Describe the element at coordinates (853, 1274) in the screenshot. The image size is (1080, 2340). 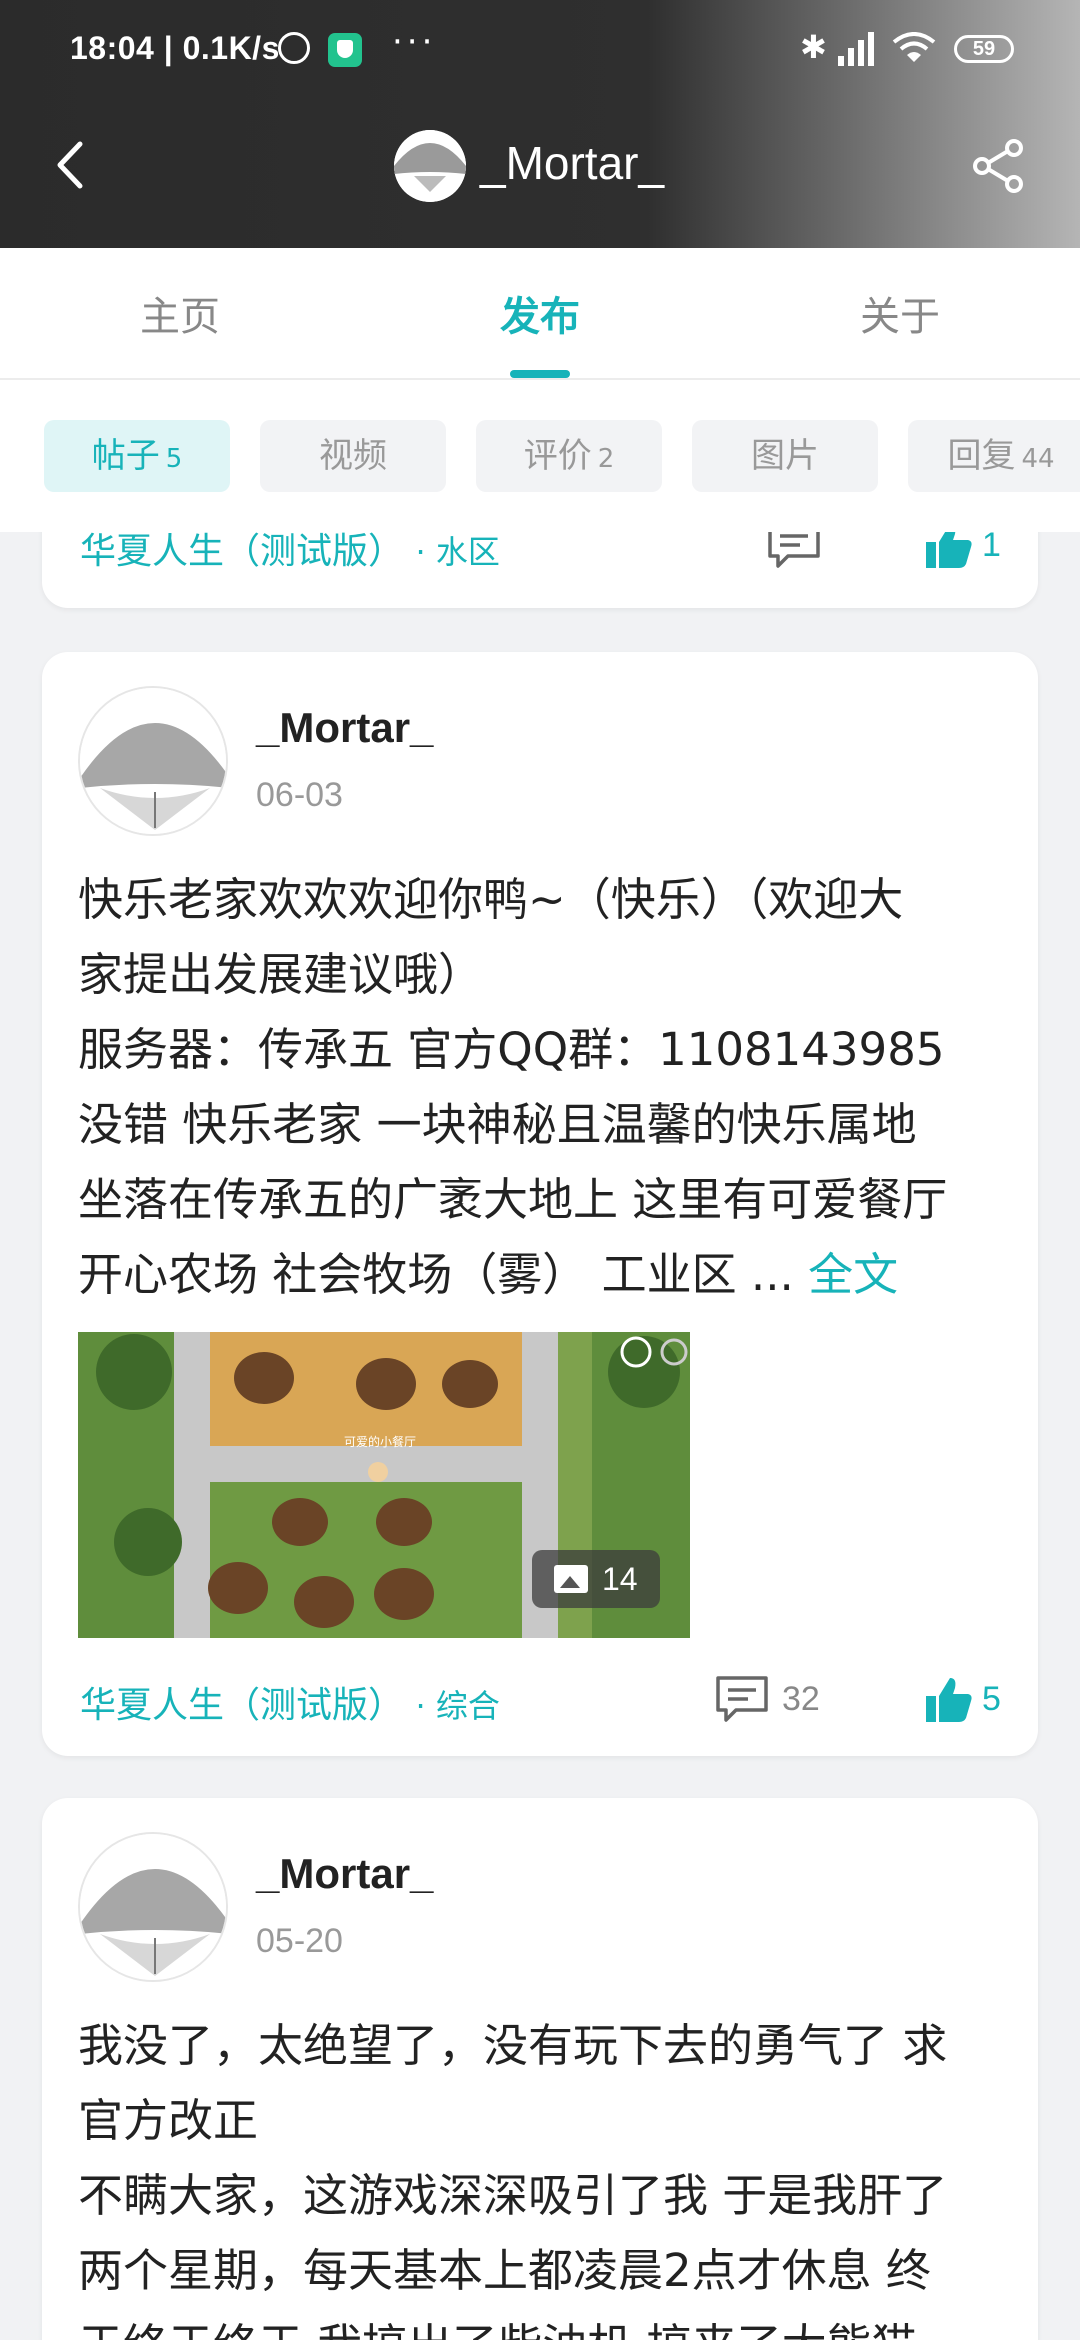
I see `read-more-link: 全文` at that location.